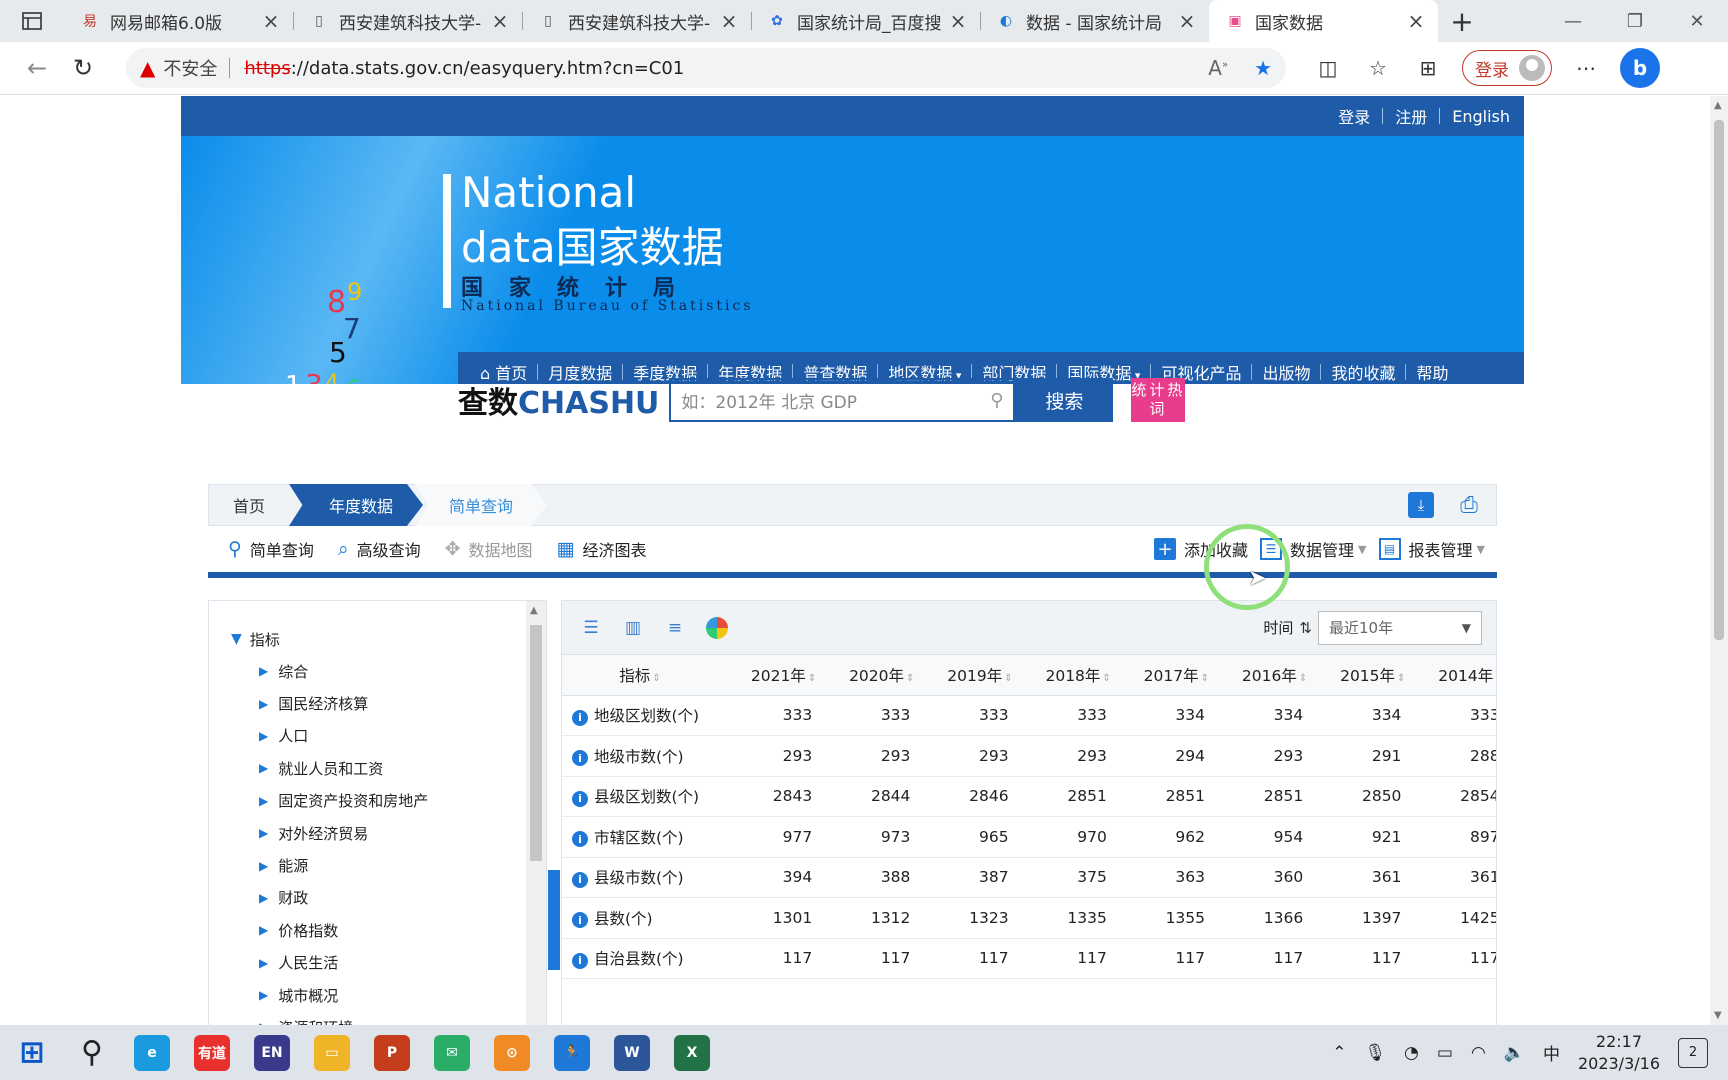 The image size is (1728, 1080). Describe the element at coordinates (1094, 21) in the screenshot. I see `browser-tab: ◐ 数据 - 国家统计局 ×` at that location.